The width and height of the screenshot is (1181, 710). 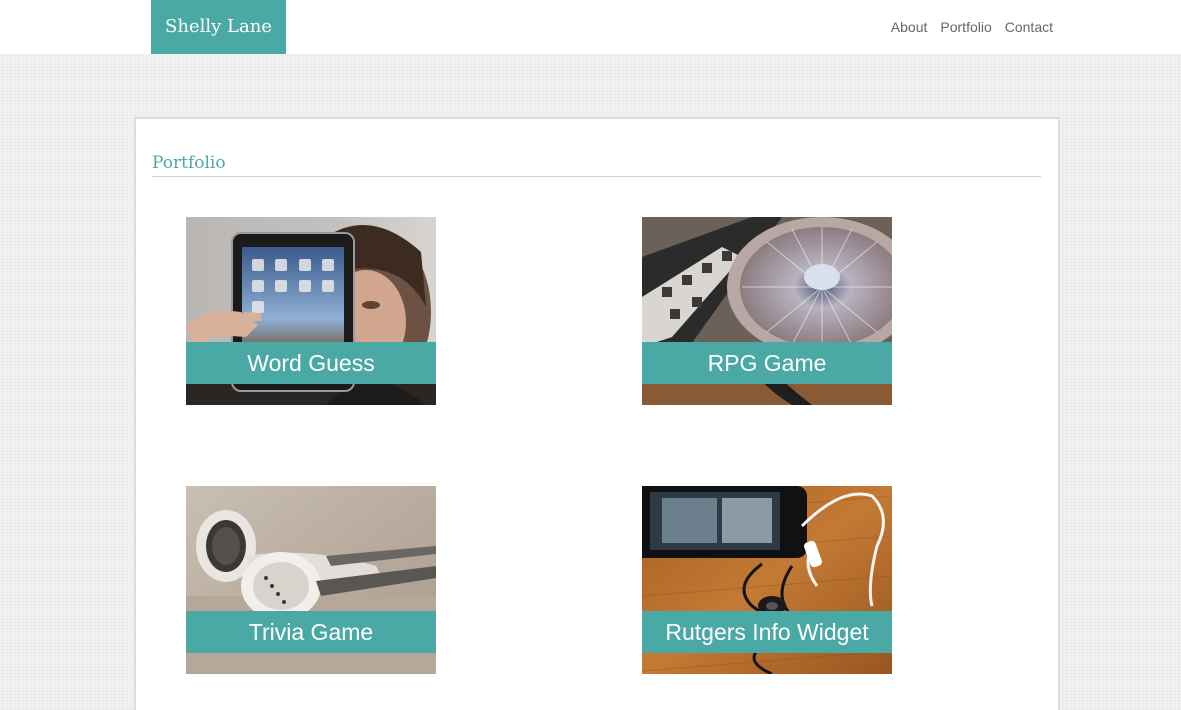 What do you see at coordinates (311, 580) in the screenshot?
I see `portfolio-card-trivia-game: Trivia Game` at bounding box center [311, 580].